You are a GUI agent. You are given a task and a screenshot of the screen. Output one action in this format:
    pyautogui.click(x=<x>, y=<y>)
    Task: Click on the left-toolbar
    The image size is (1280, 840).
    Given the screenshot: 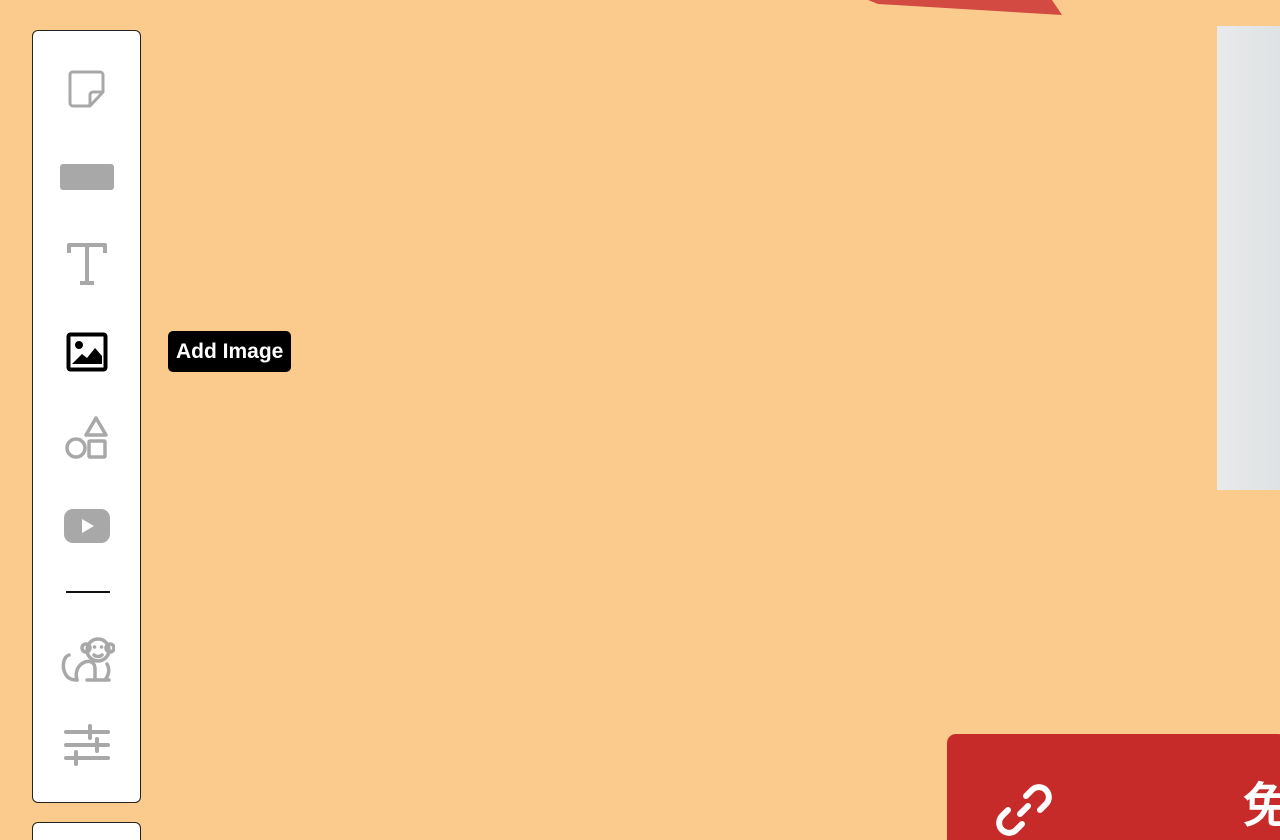 What is the action you would take?
    pyautogui.click(x=86, y=416)
    